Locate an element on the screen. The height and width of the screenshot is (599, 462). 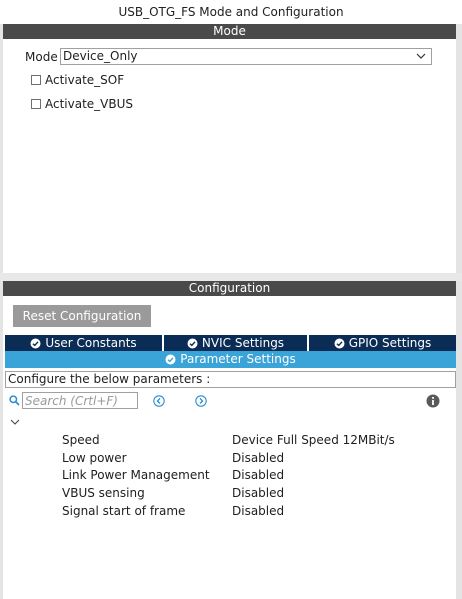
param-name-signal-start-of-frame: Signal start of frame is located at coordinates (124, 511).